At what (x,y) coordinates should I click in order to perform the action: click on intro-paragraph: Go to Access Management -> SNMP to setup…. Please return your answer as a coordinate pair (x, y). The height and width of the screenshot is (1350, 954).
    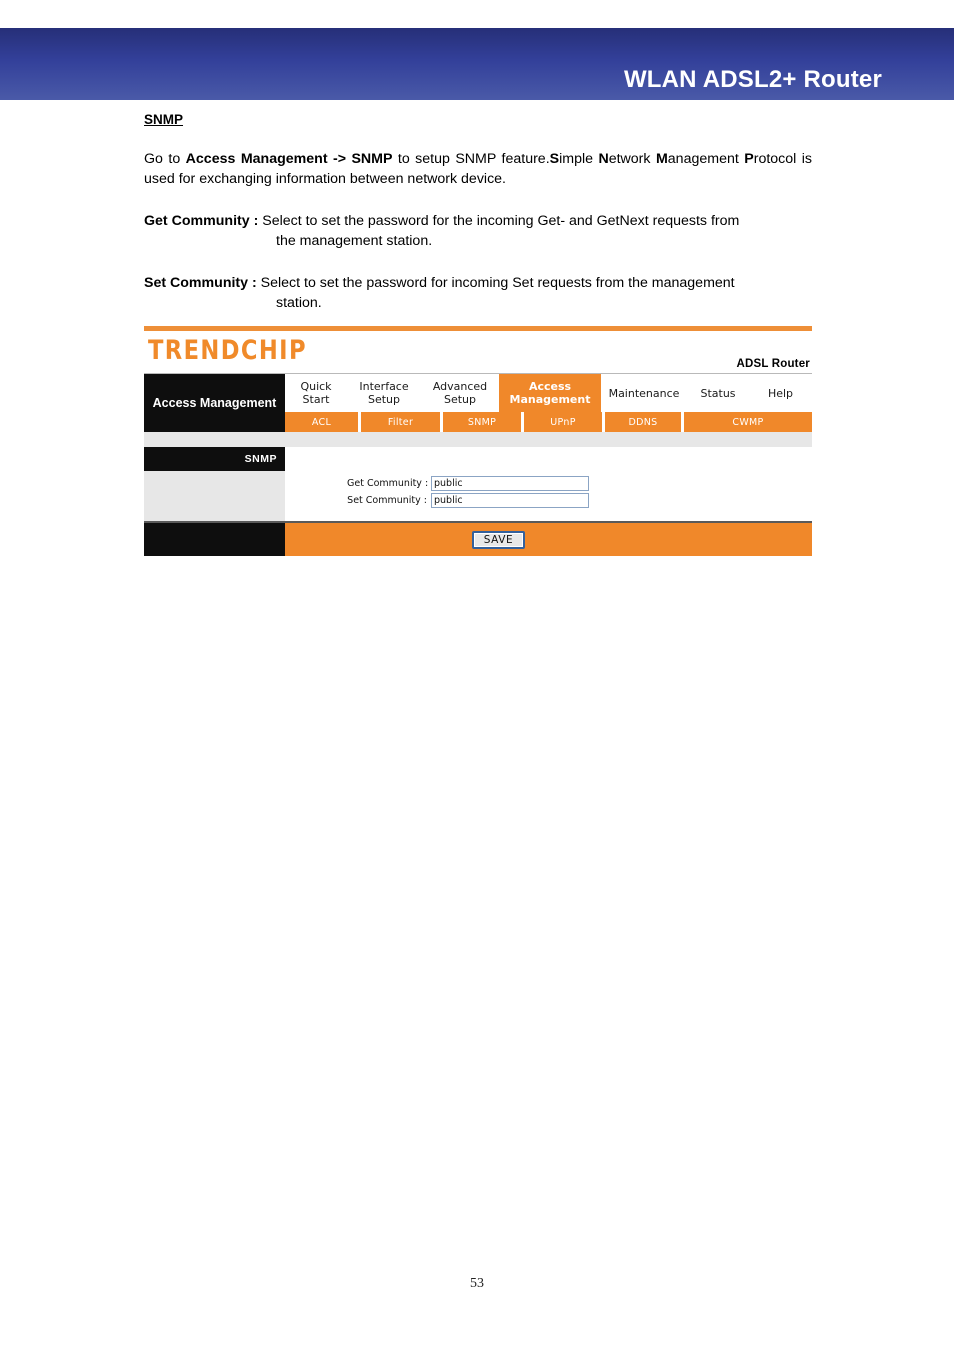
    Looking at the image, I should click on (478, 169).